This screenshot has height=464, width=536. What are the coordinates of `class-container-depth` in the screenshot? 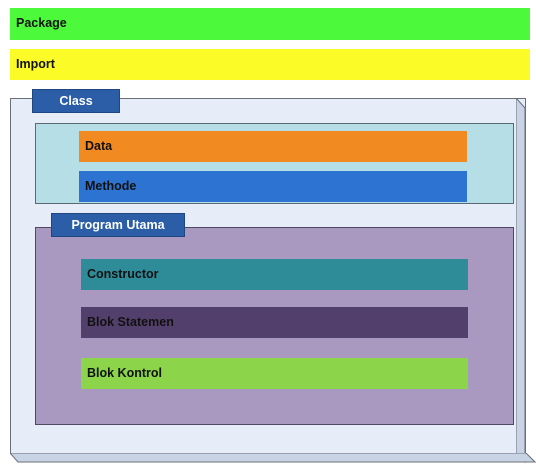 It's located at (521, 281).